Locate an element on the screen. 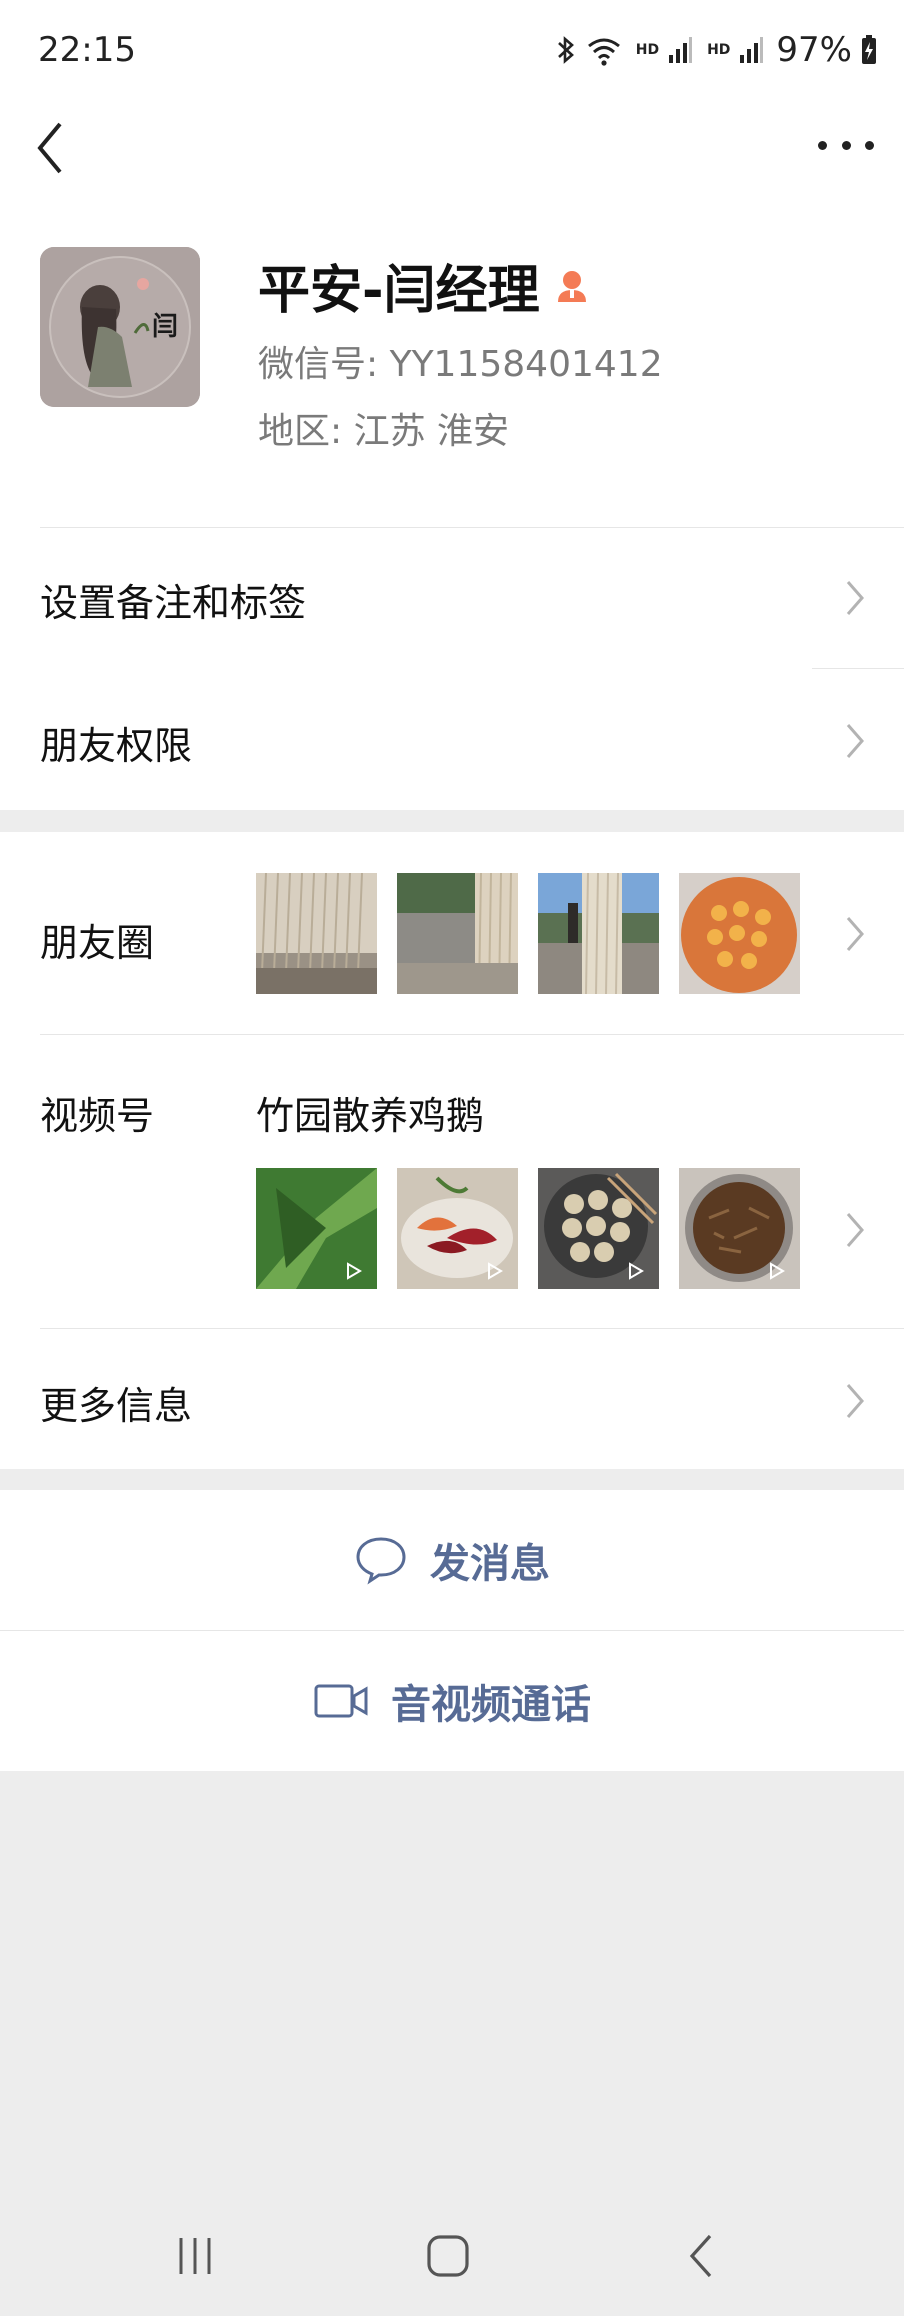 This screenshot has height=2316, width=904. send-message-label: 发消息 is located at coordinates (490, 1564).